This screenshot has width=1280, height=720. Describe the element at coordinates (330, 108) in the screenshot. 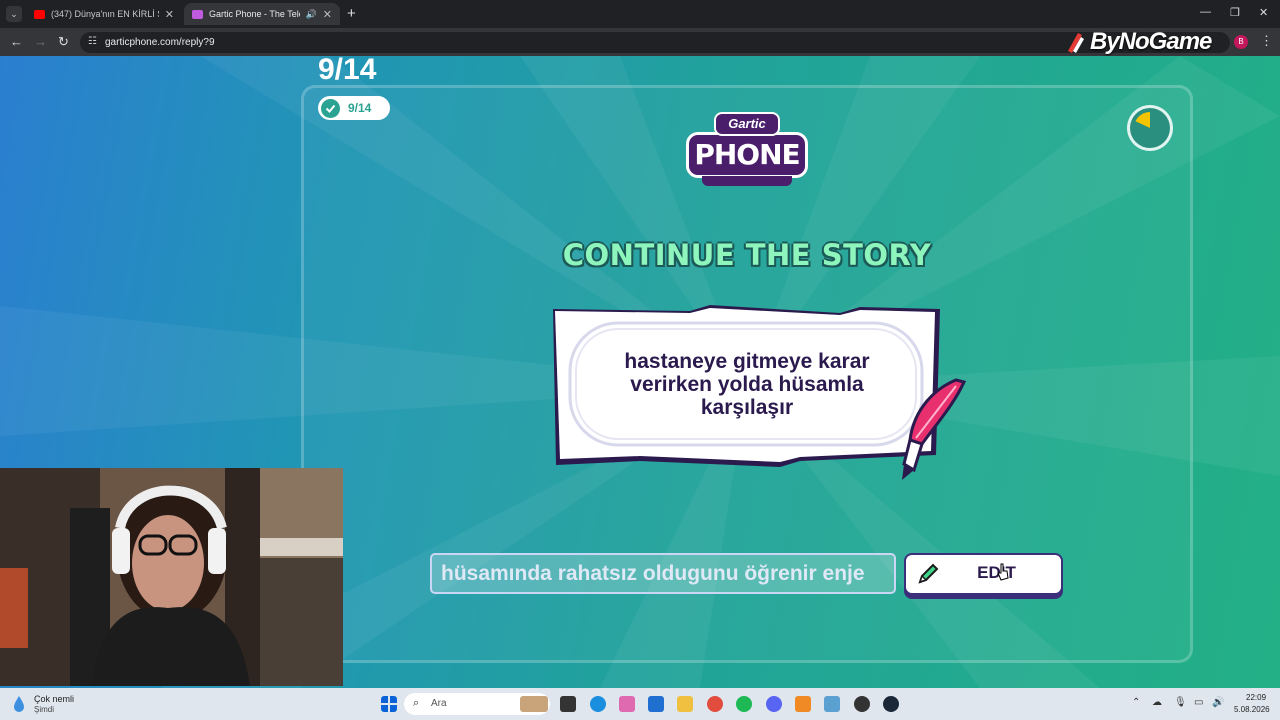

I see `check-icon` at that location.